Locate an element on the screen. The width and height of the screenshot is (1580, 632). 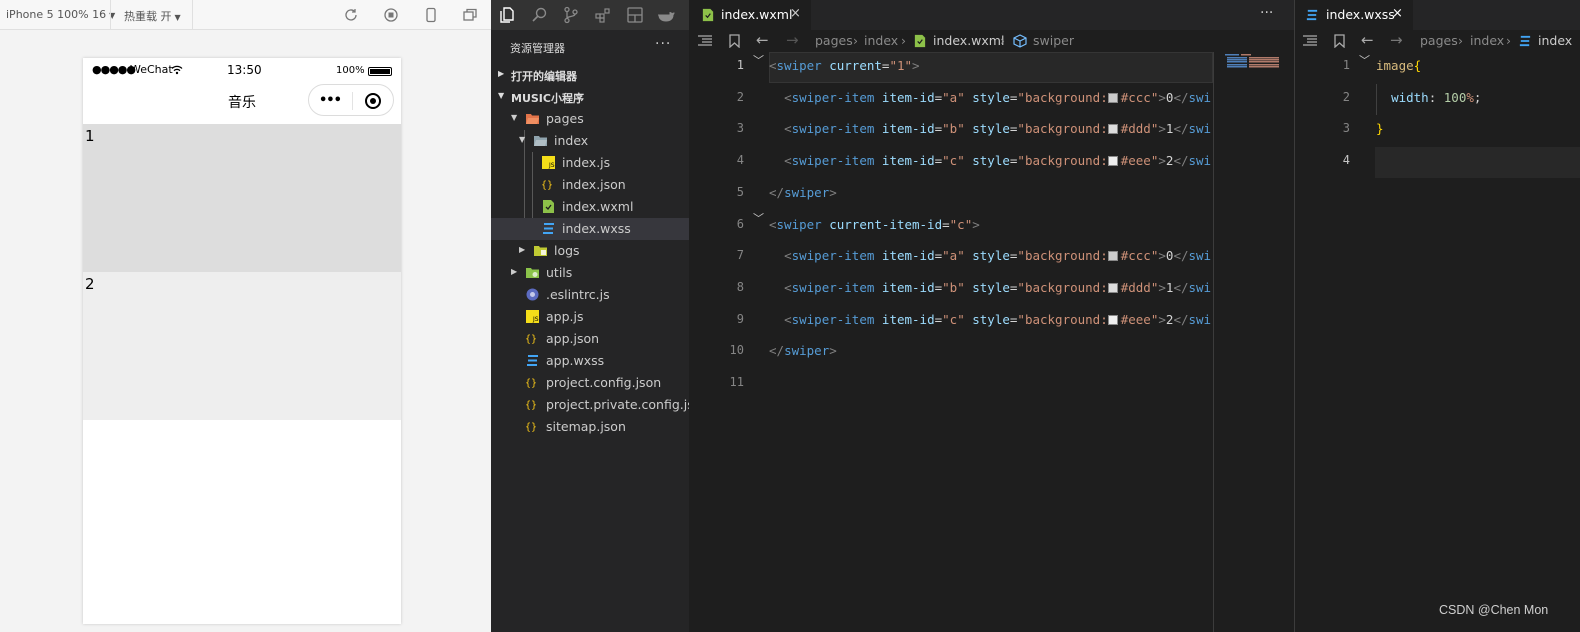
line-number: 2 is located at coordinates (1346, 96).